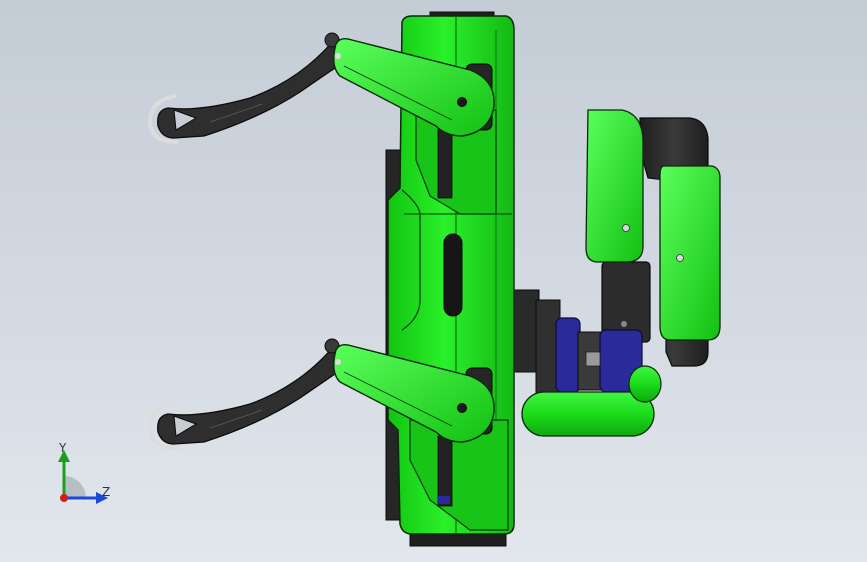 The width and height of the screenshot is (867, 562). I want to click on z-axis-label: Z, so click(106, 492).